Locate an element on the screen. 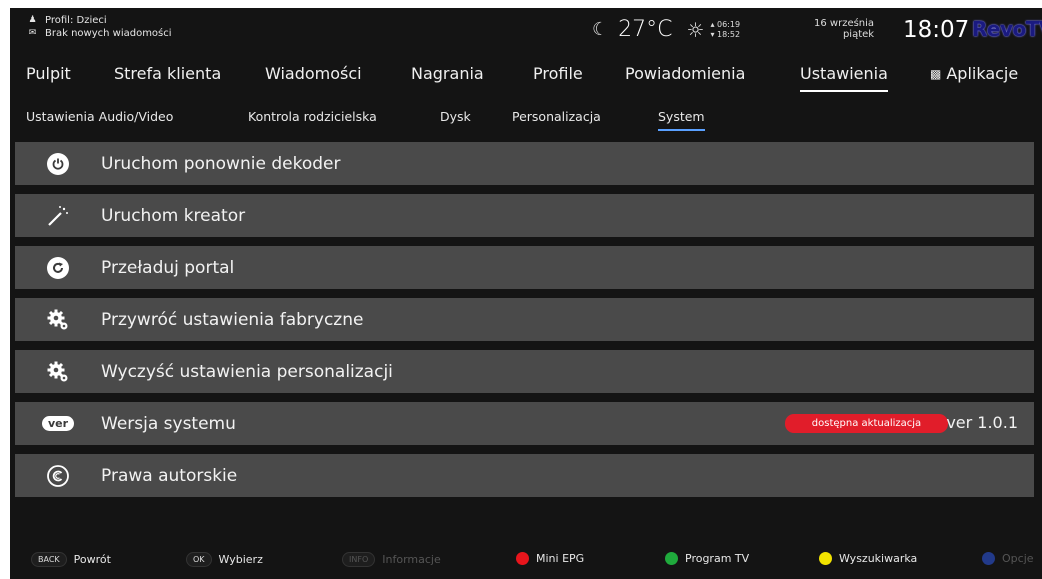 Image resolution: width=1042 pixels, height=579 pixels. hint-green: Program TV is located at coordinates (707, 558).